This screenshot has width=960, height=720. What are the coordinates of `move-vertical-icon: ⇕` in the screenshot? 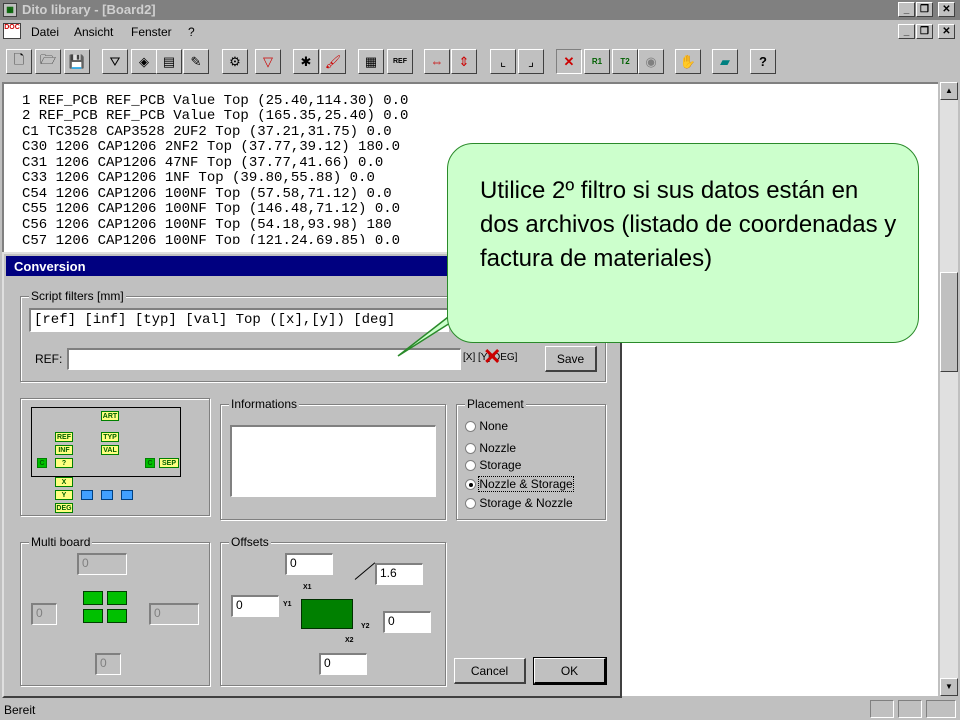 It's located at (464, 61).